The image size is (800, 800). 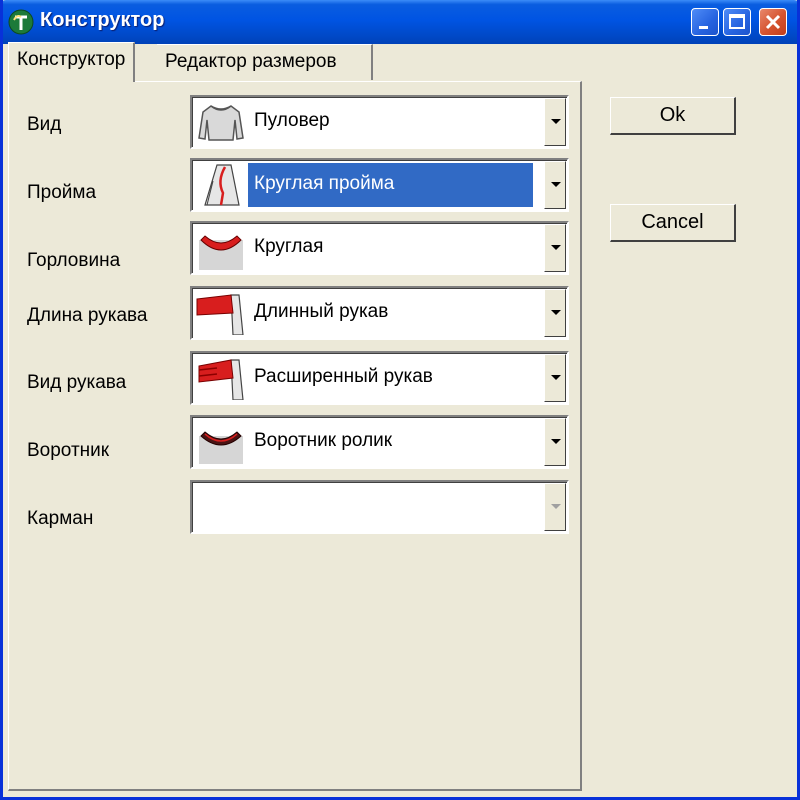 What do you see at coordinates (400, 22) in the screenshot?
I see `title-bar: Конструктор` at bounding box center [400, 22].